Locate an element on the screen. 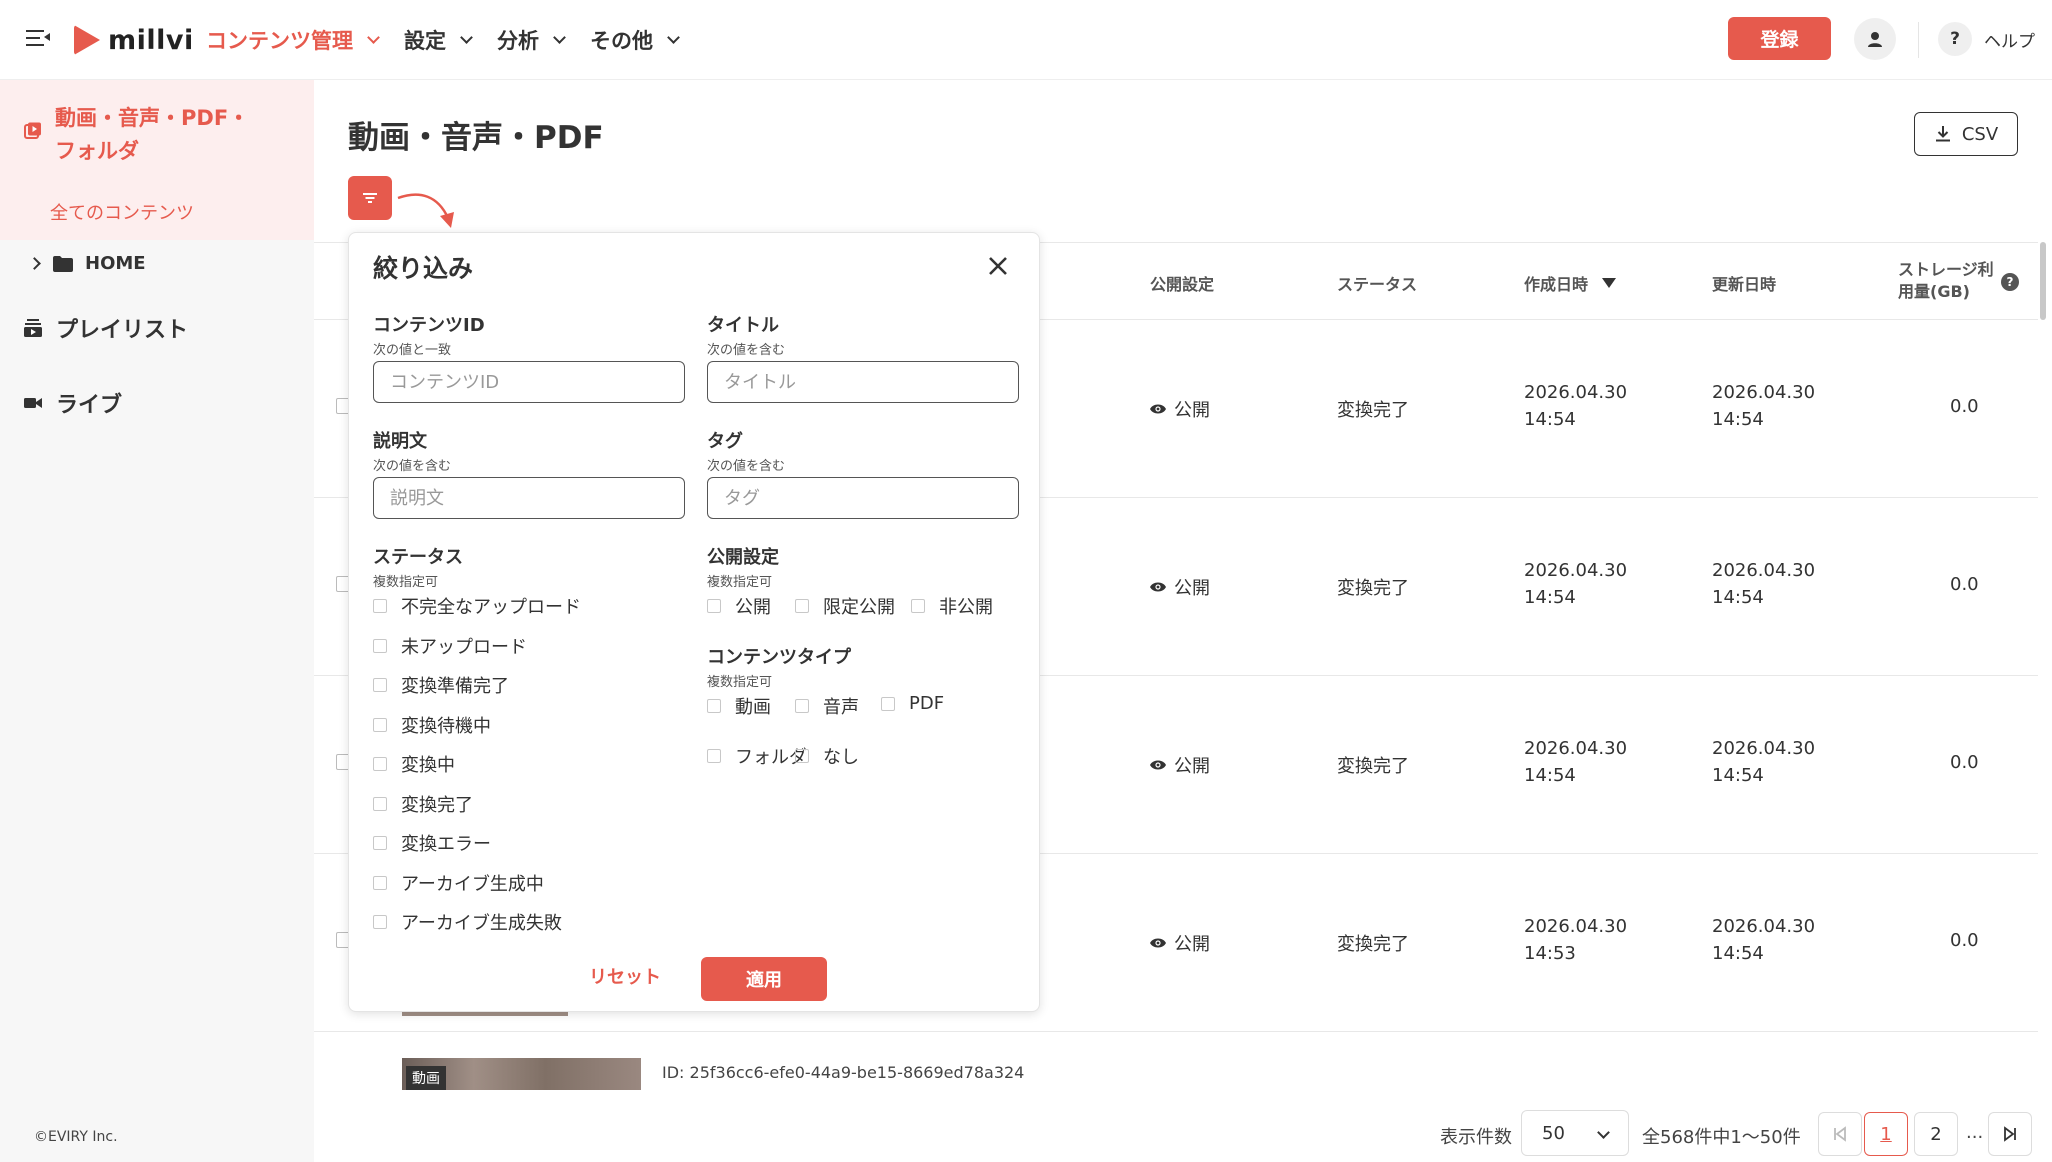 The image size is (2052, 1162). reset-button: リセット is located at coordinates (625, 976).